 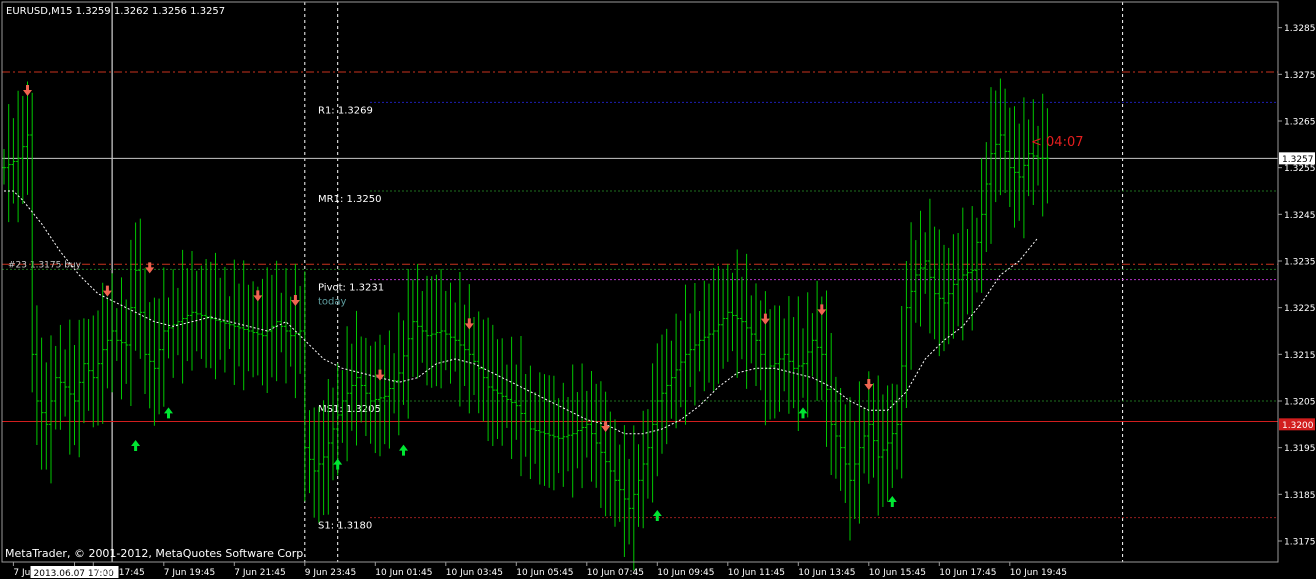 I want to click on pivot-level-label-pivot: Pivot: 1.3231, so click(x=351, y=288).